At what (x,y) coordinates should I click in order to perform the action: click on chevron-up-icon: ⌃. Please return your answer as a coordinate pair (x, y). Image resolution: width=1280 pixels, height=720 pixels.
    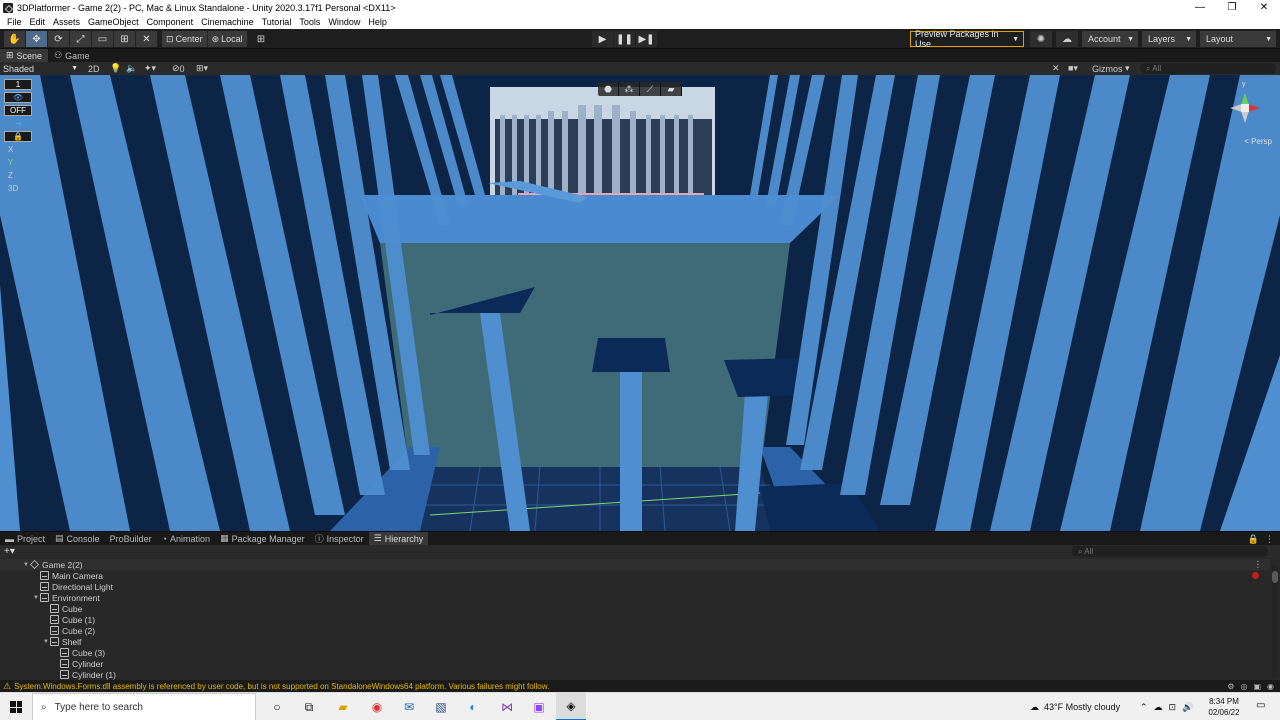
    Looking at the image, I should click on (1144, 707).